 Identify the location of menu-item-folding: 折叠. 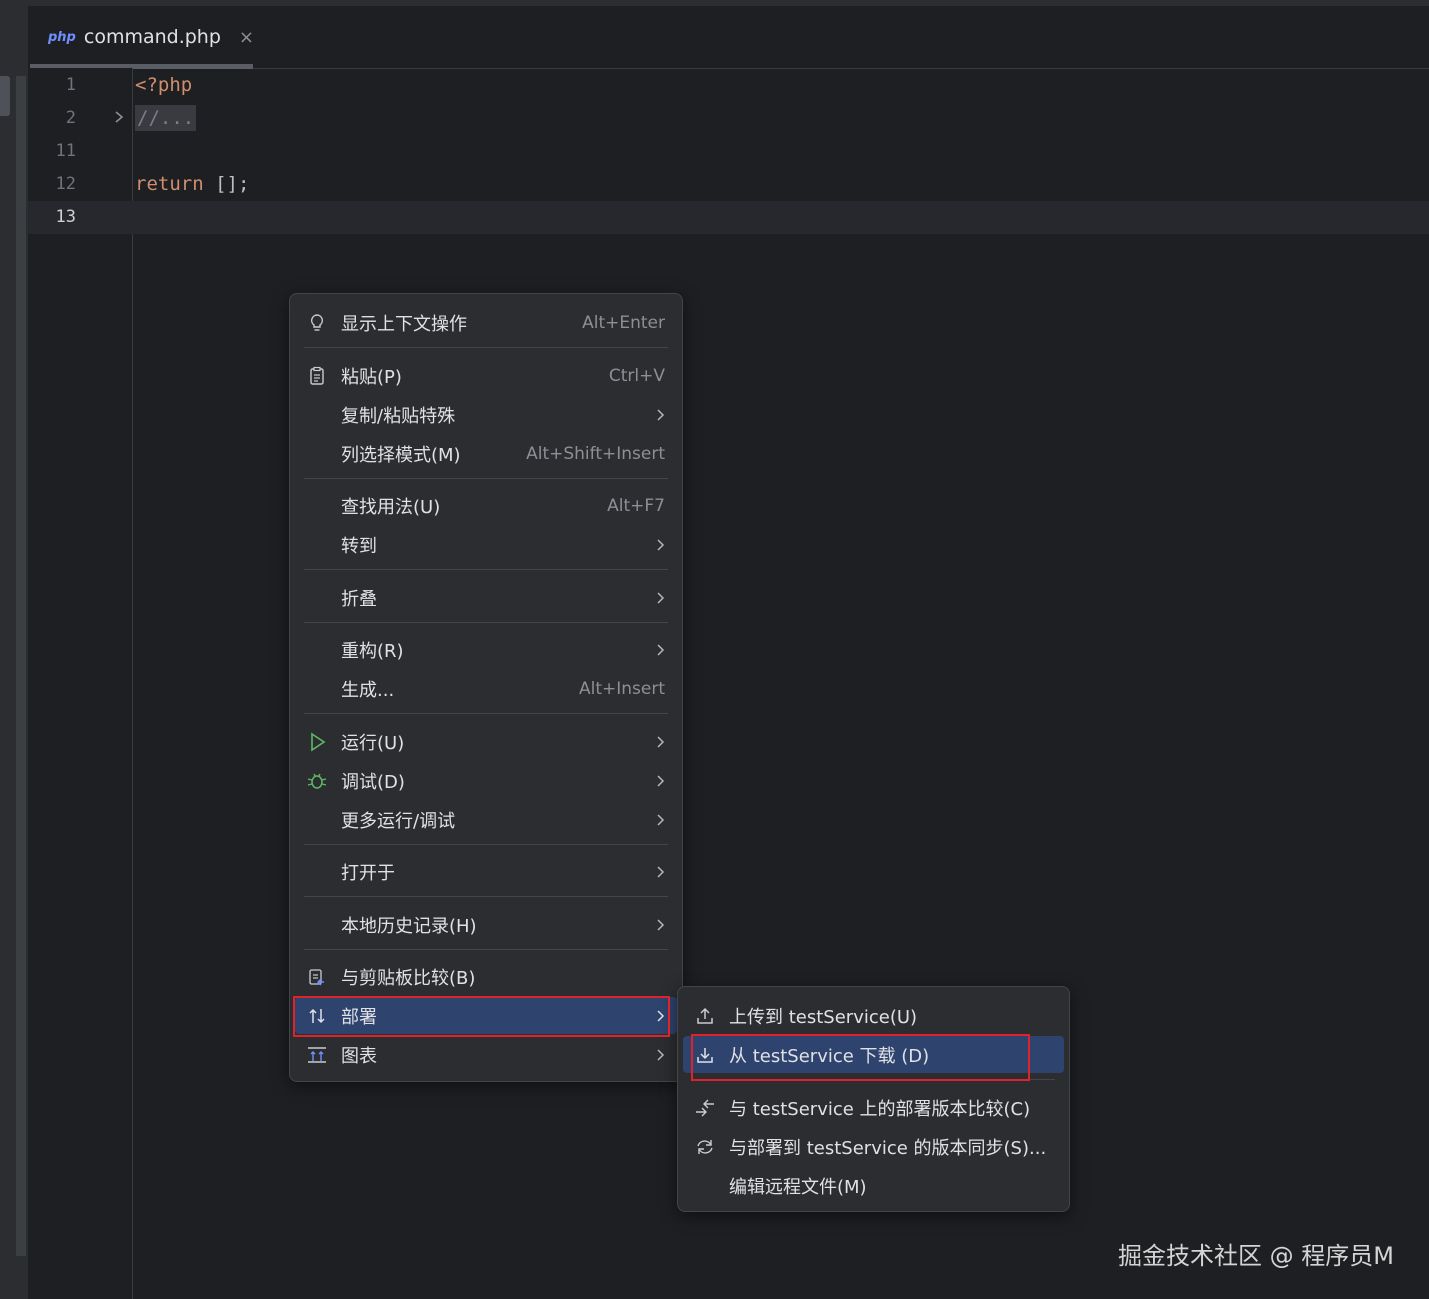
(486, 597).